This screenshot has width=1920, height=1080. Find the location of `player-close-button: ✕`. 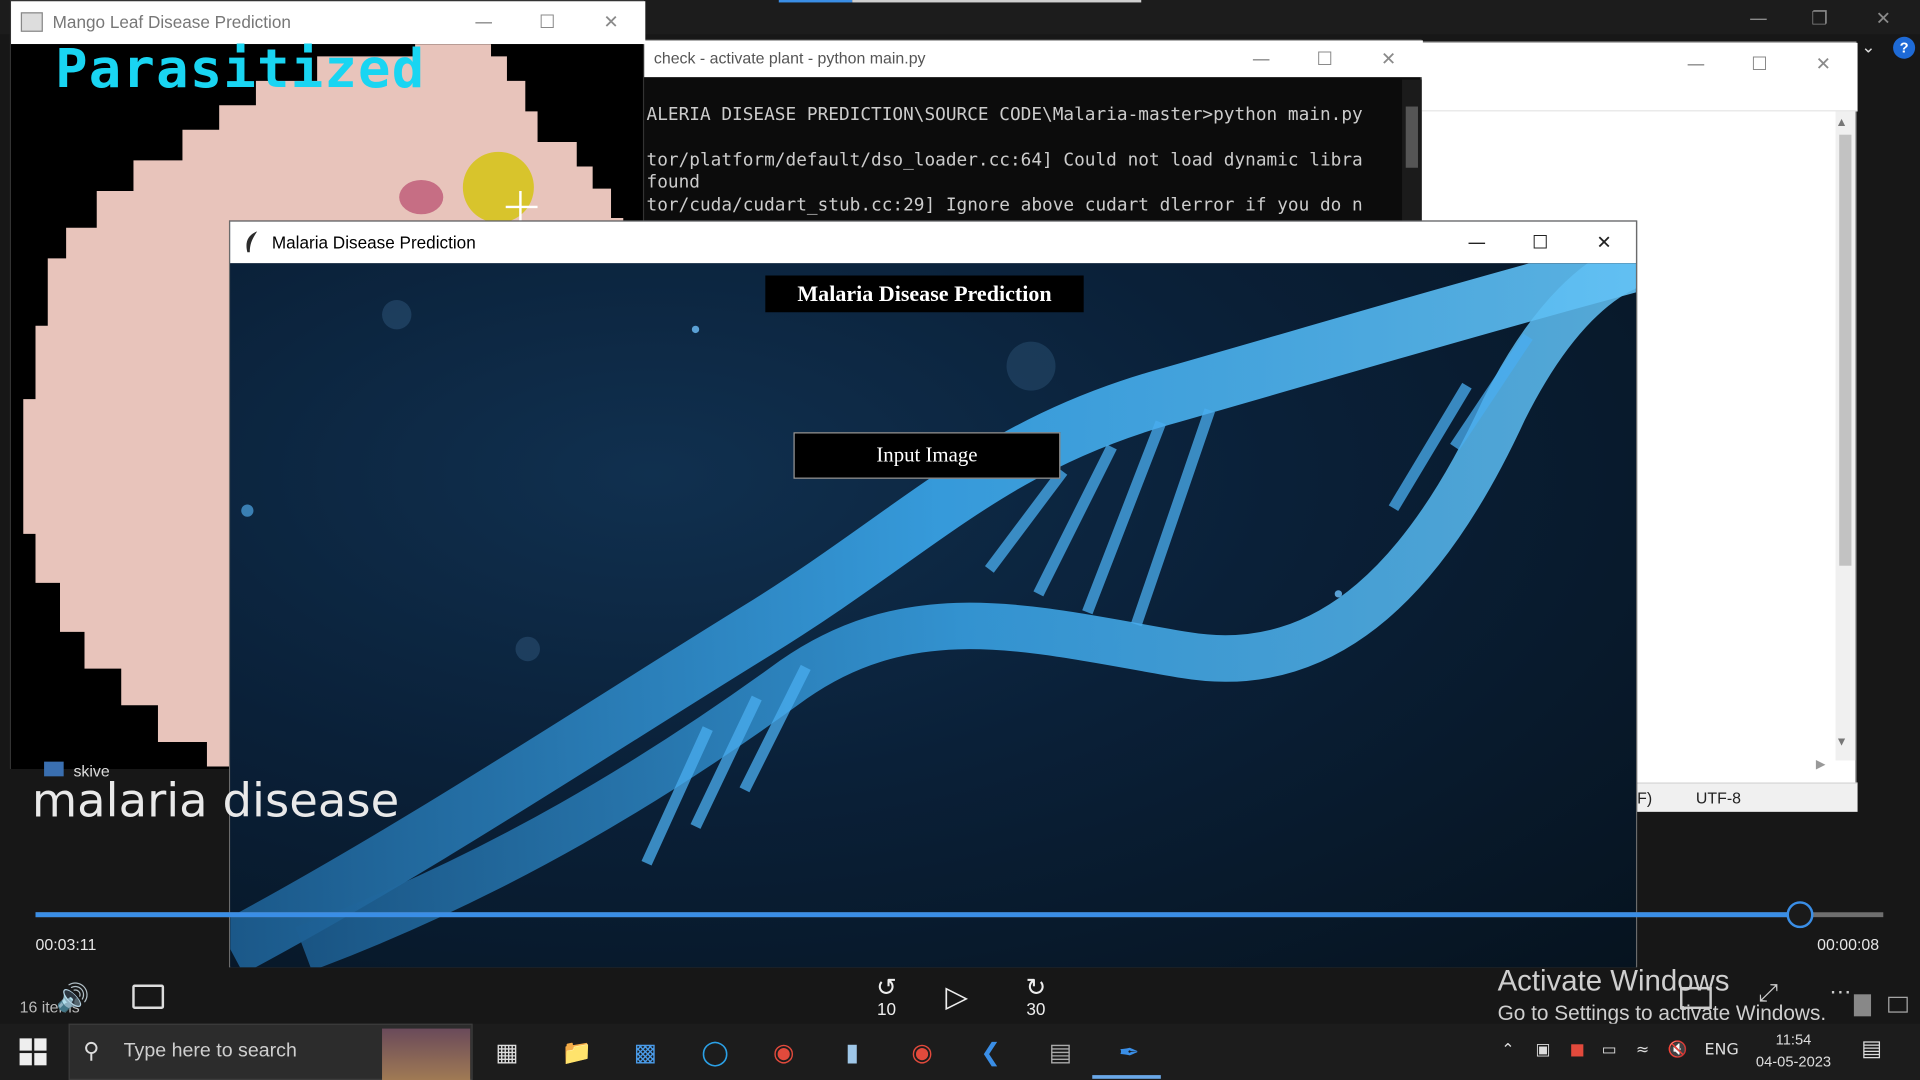

player-close-button: ✕ is located at coordinates (1883, 18).